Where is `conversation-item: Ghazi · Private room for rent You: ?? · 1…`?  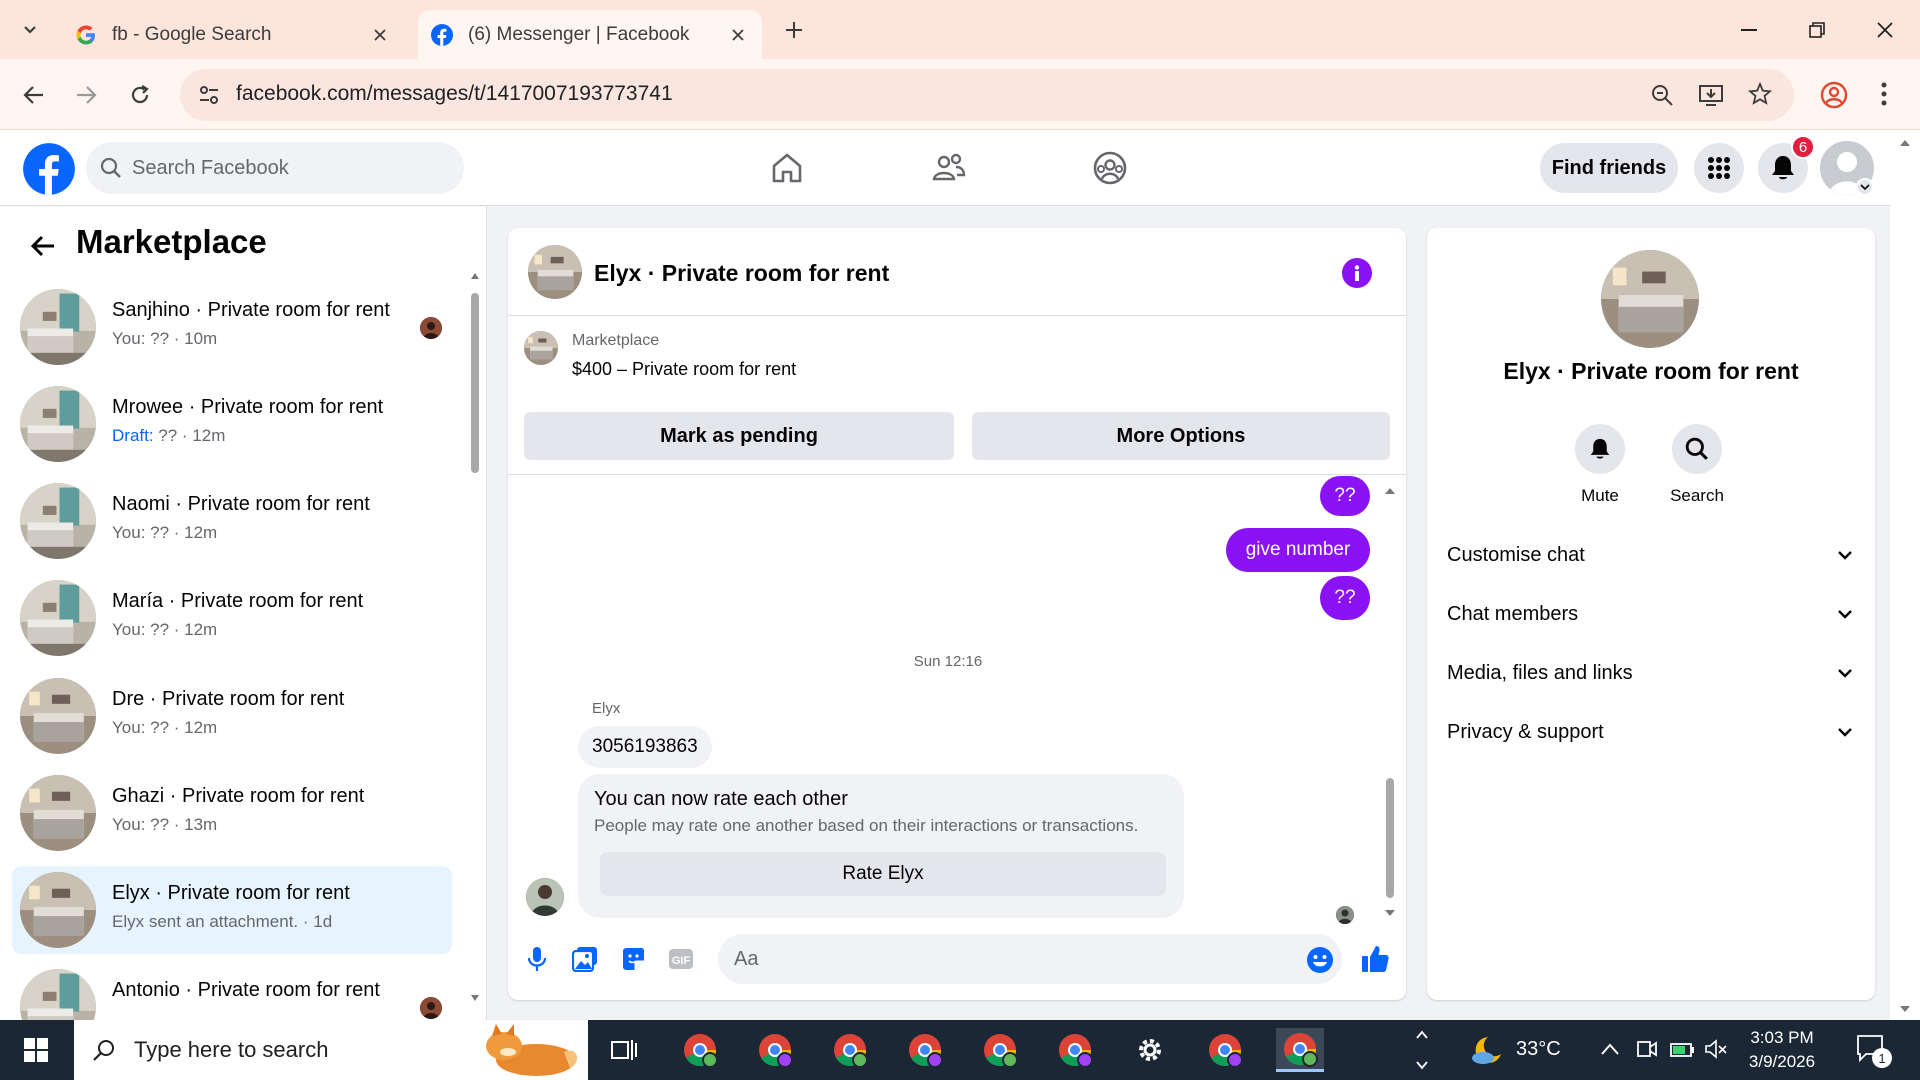
conversation-item: Ghazi · Private room for rent You: ?? · 1… is located at coordinates (232, 813).